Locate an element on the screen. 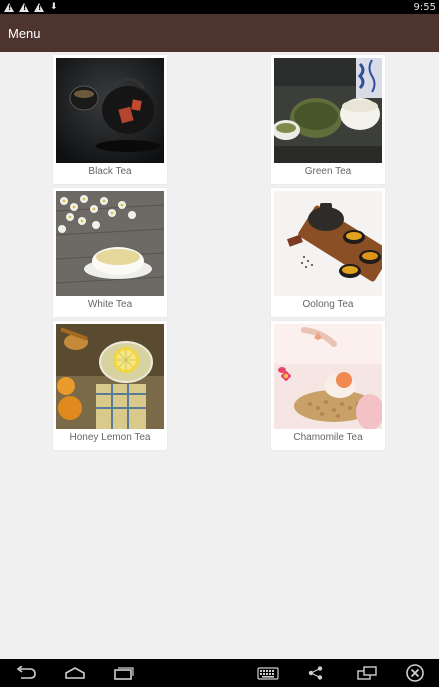  menu-item-label: Chamomile Tea is located at coordinates (328, 437).